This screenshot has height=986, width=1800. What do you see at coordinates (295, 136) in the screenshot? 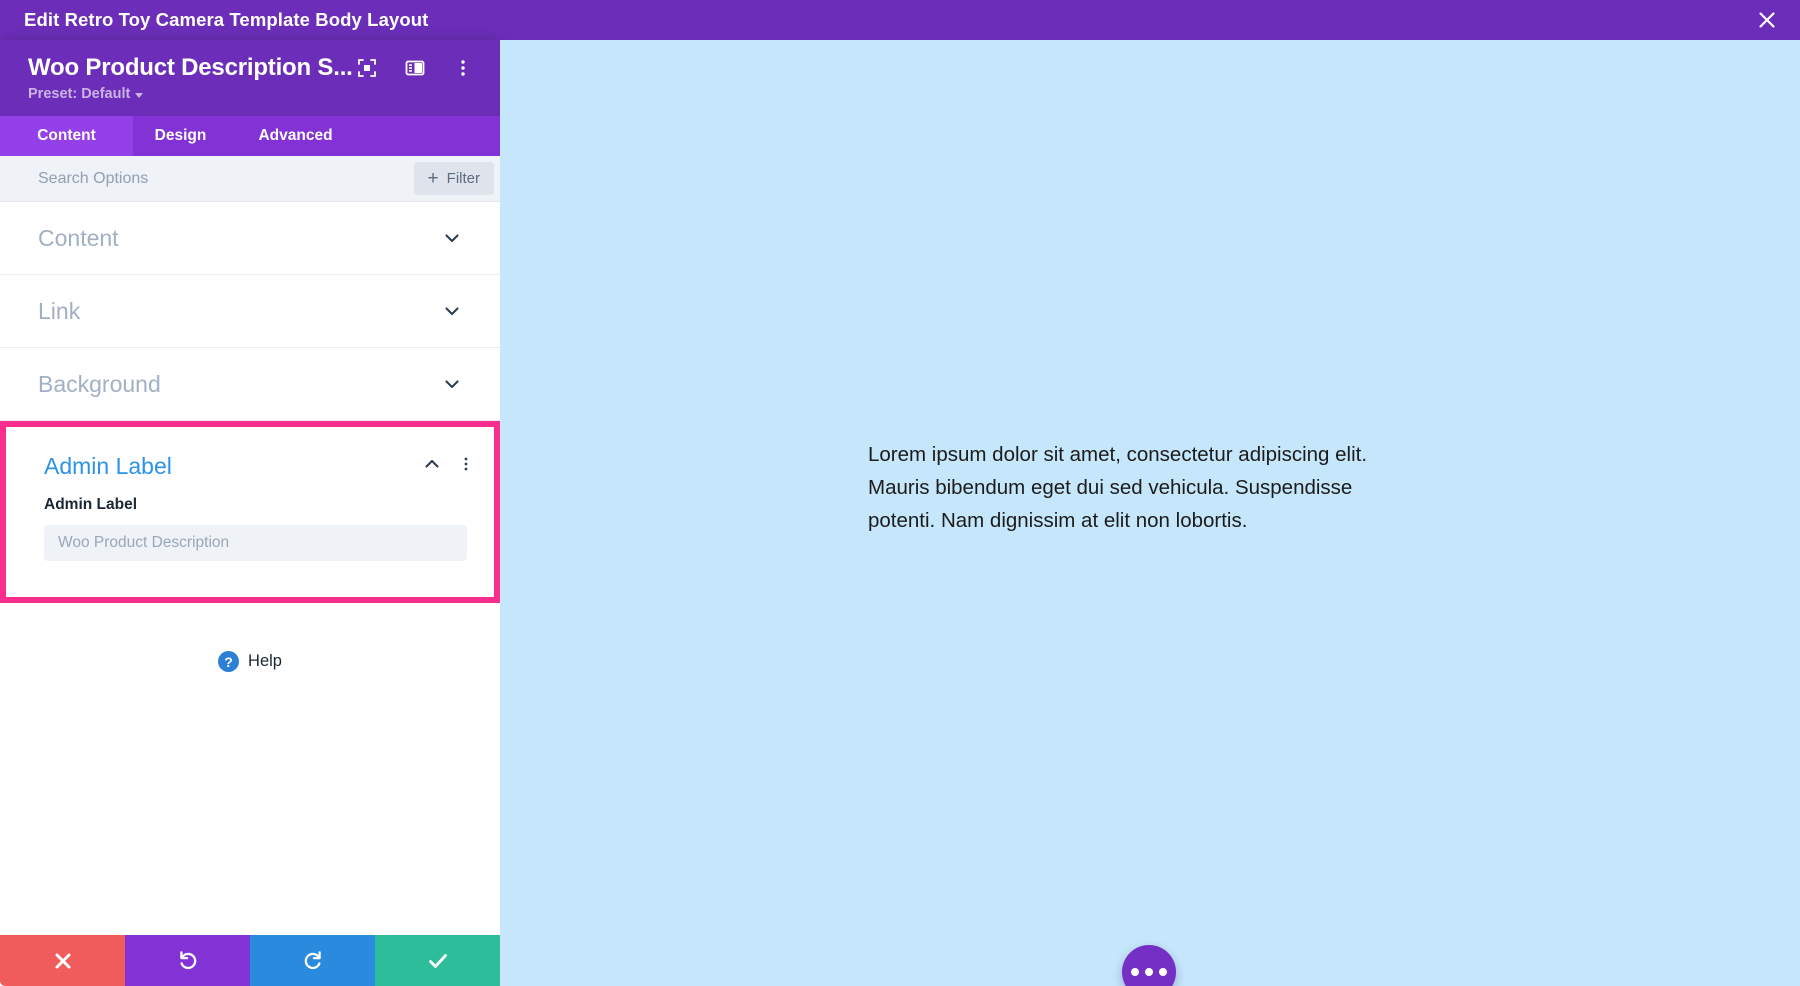
I see `tab-advanced: Advanced` at bounding box center [295, 136].